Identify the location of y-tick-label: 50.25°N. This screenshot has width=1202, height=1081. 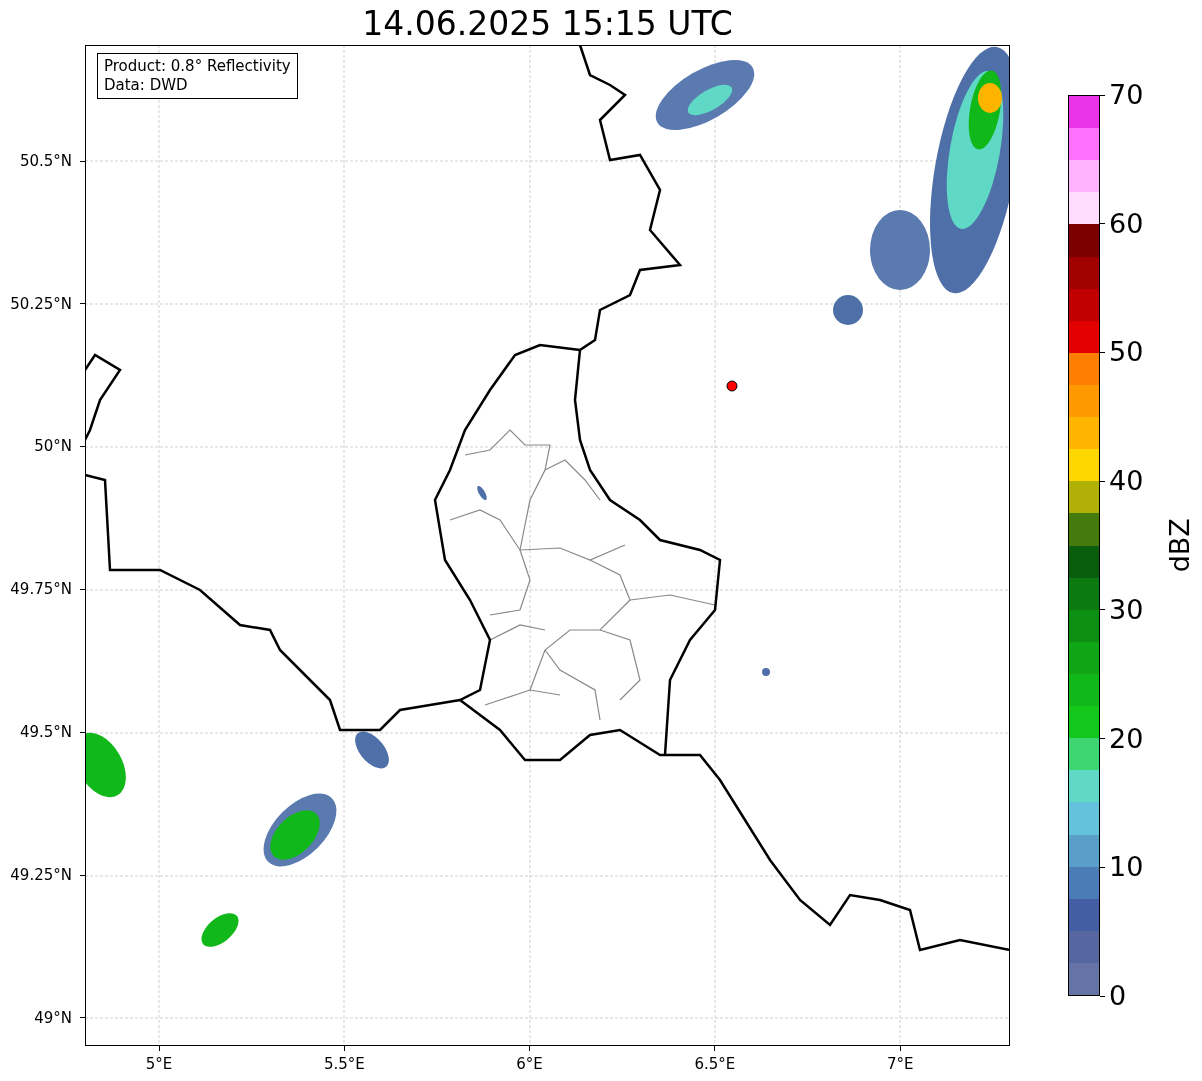
(41, 304).